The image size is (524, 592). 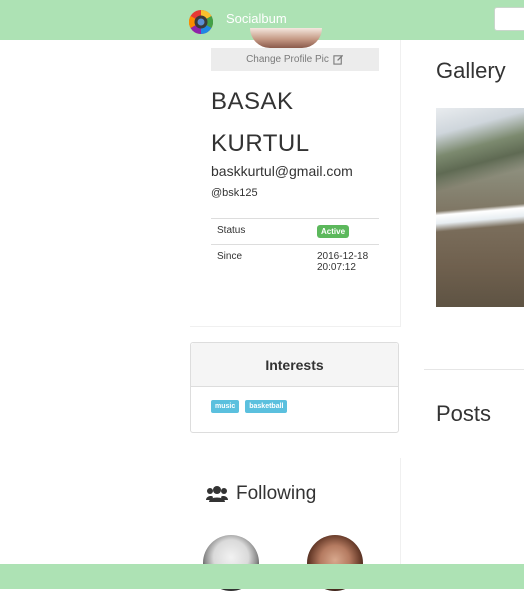 I want to click on interest-tags: music basketball, so click(x=249, y=406).